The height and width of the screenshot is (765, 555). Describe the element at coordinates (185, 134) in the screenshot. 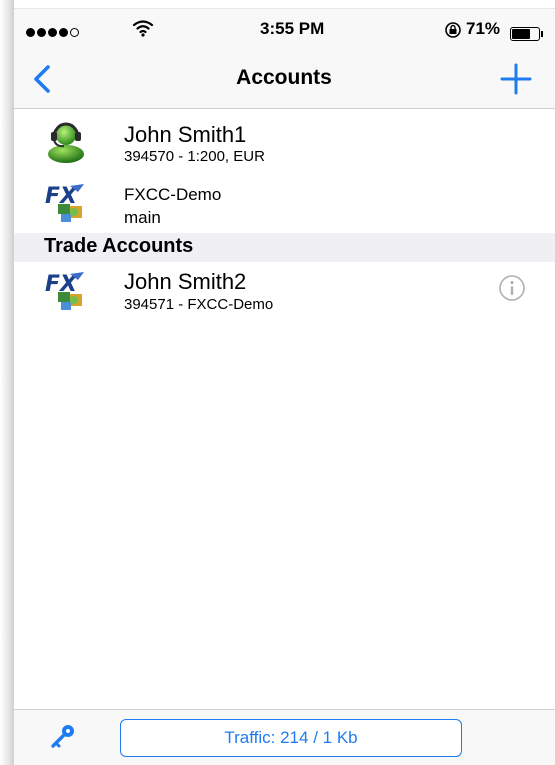

I see `account-name: John Smith1` at that location.